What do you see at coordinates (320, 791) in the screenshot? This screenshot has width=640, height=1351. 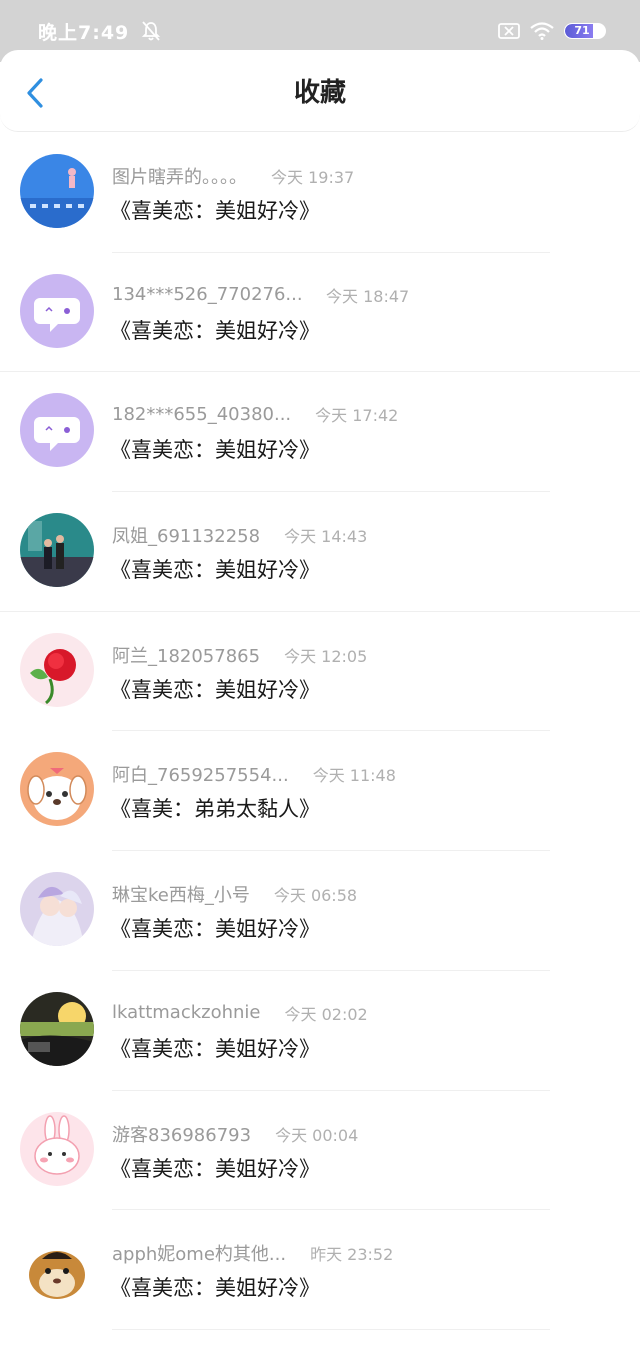 I see `list-item: 阿白_7659257554... 今天 11:48 《喜美：弟弟太黏人》` at bounding box center [320, 791].